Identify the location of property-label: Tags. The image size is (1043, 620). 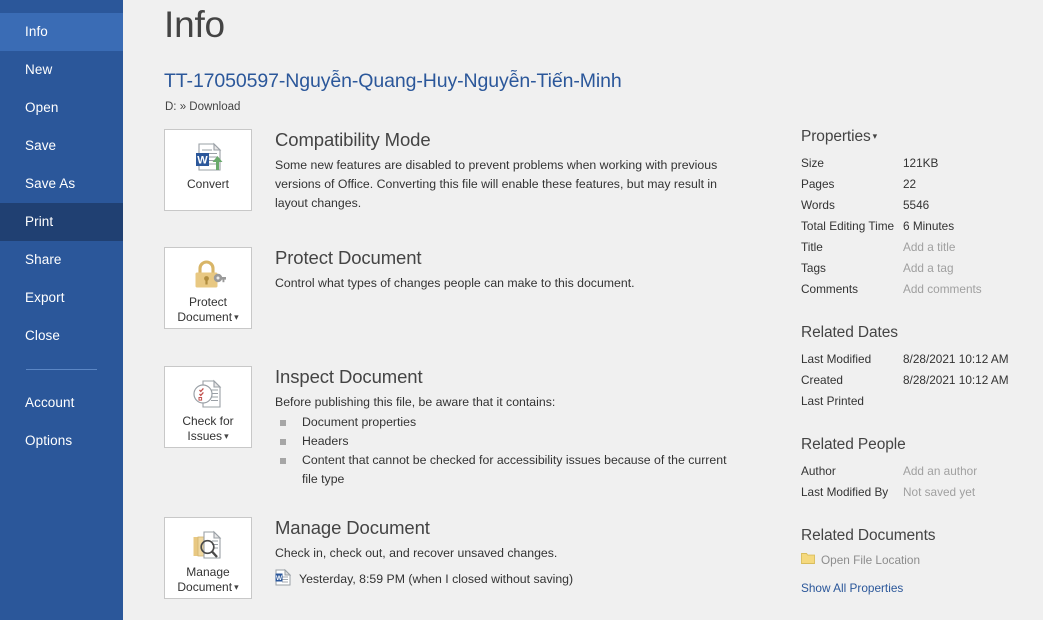
(813, 268).